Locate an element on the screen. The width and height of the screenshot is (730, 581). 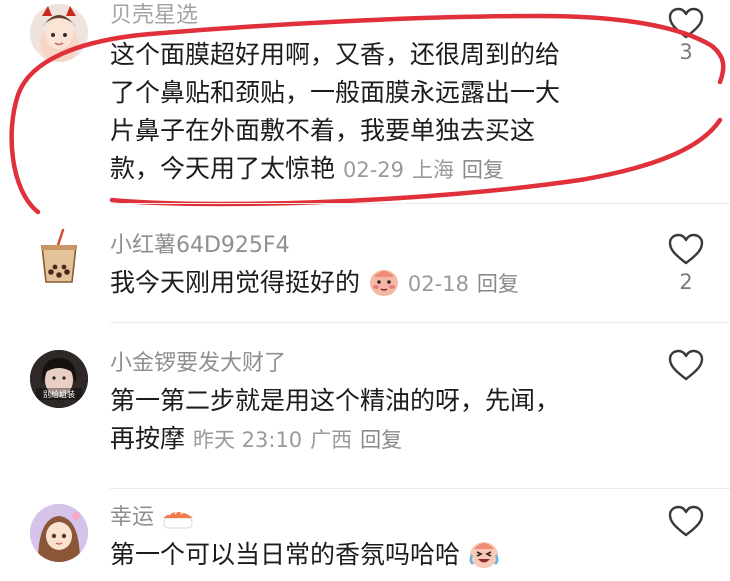
comment-text-tail: 再按摩 is located at coordinates (148, 438).